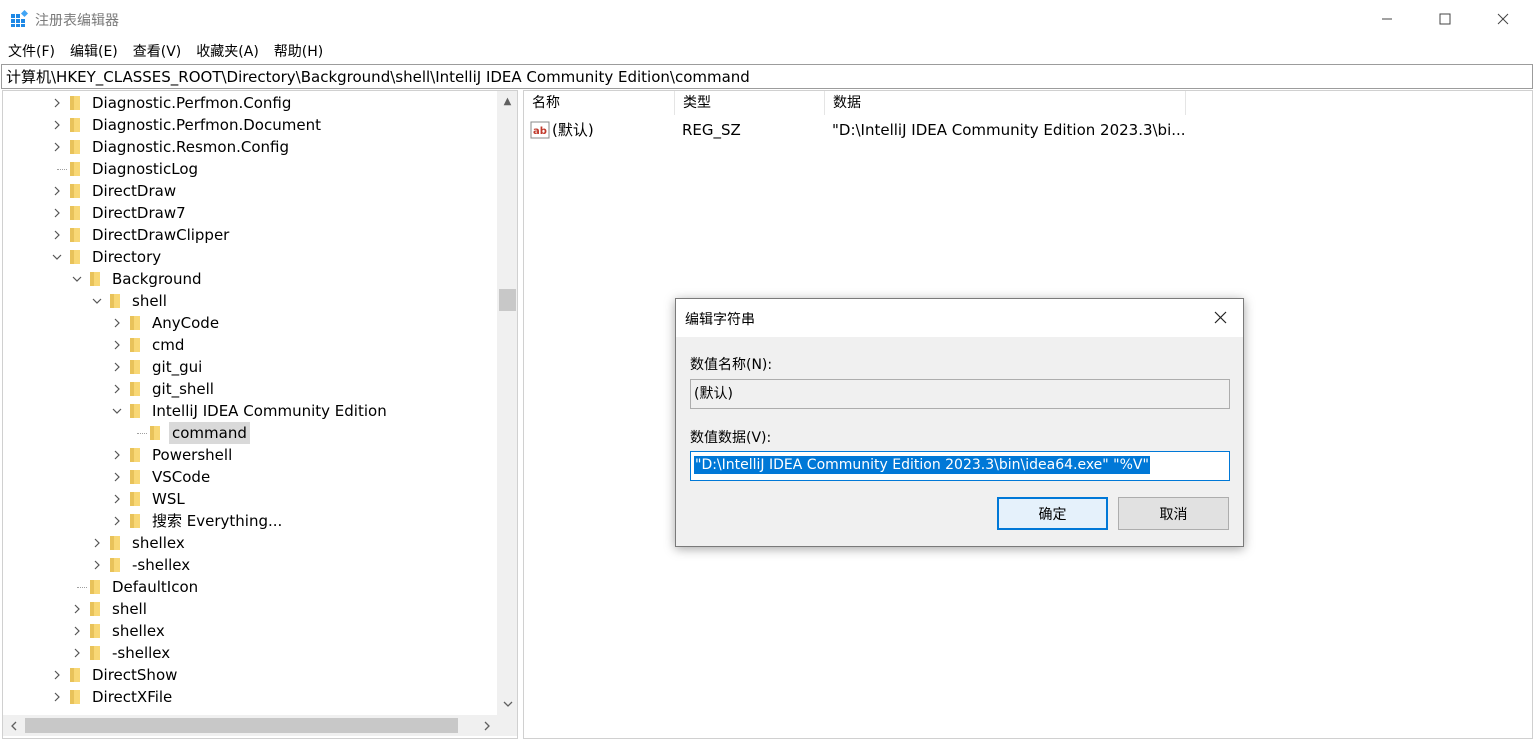 The image size is (1534, 739). I want to click on tree-item: Diagnostic.Perfmon.Config, so click(250, 103).